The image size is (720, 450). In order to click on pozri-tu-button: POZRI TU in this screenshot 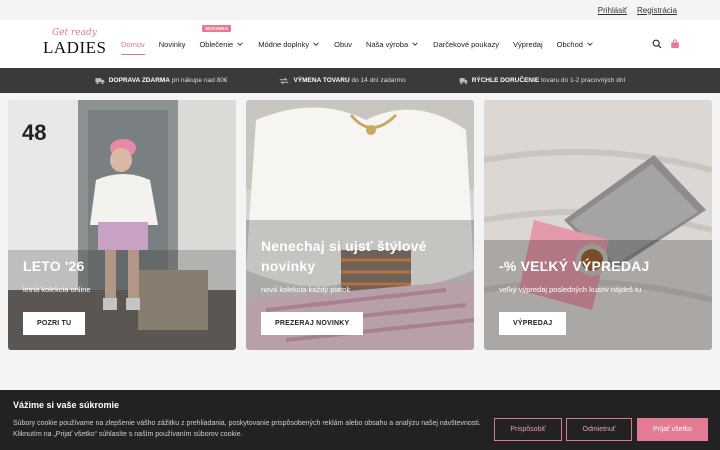, I will do `click(54, 323)`.